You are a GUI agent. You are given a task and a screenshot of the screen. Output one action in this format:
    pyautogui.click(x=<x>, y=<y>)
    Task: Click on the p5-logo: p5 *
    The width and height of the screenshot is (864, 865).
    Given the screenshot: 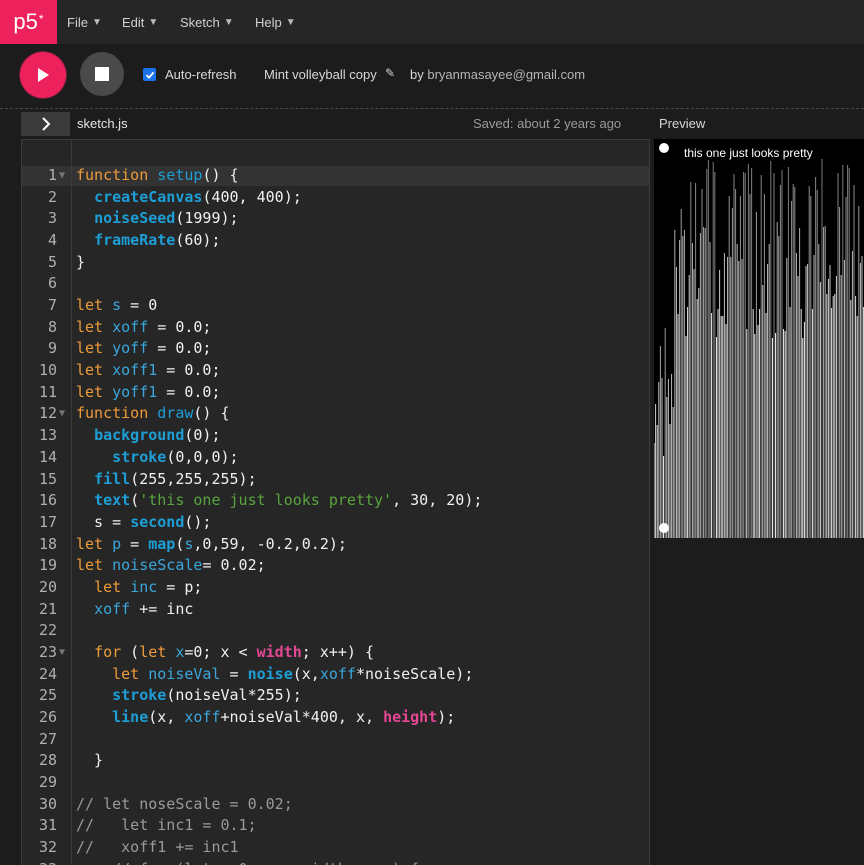 What is the action you would take?
    pyautogui.click(x=28, y=22)
    